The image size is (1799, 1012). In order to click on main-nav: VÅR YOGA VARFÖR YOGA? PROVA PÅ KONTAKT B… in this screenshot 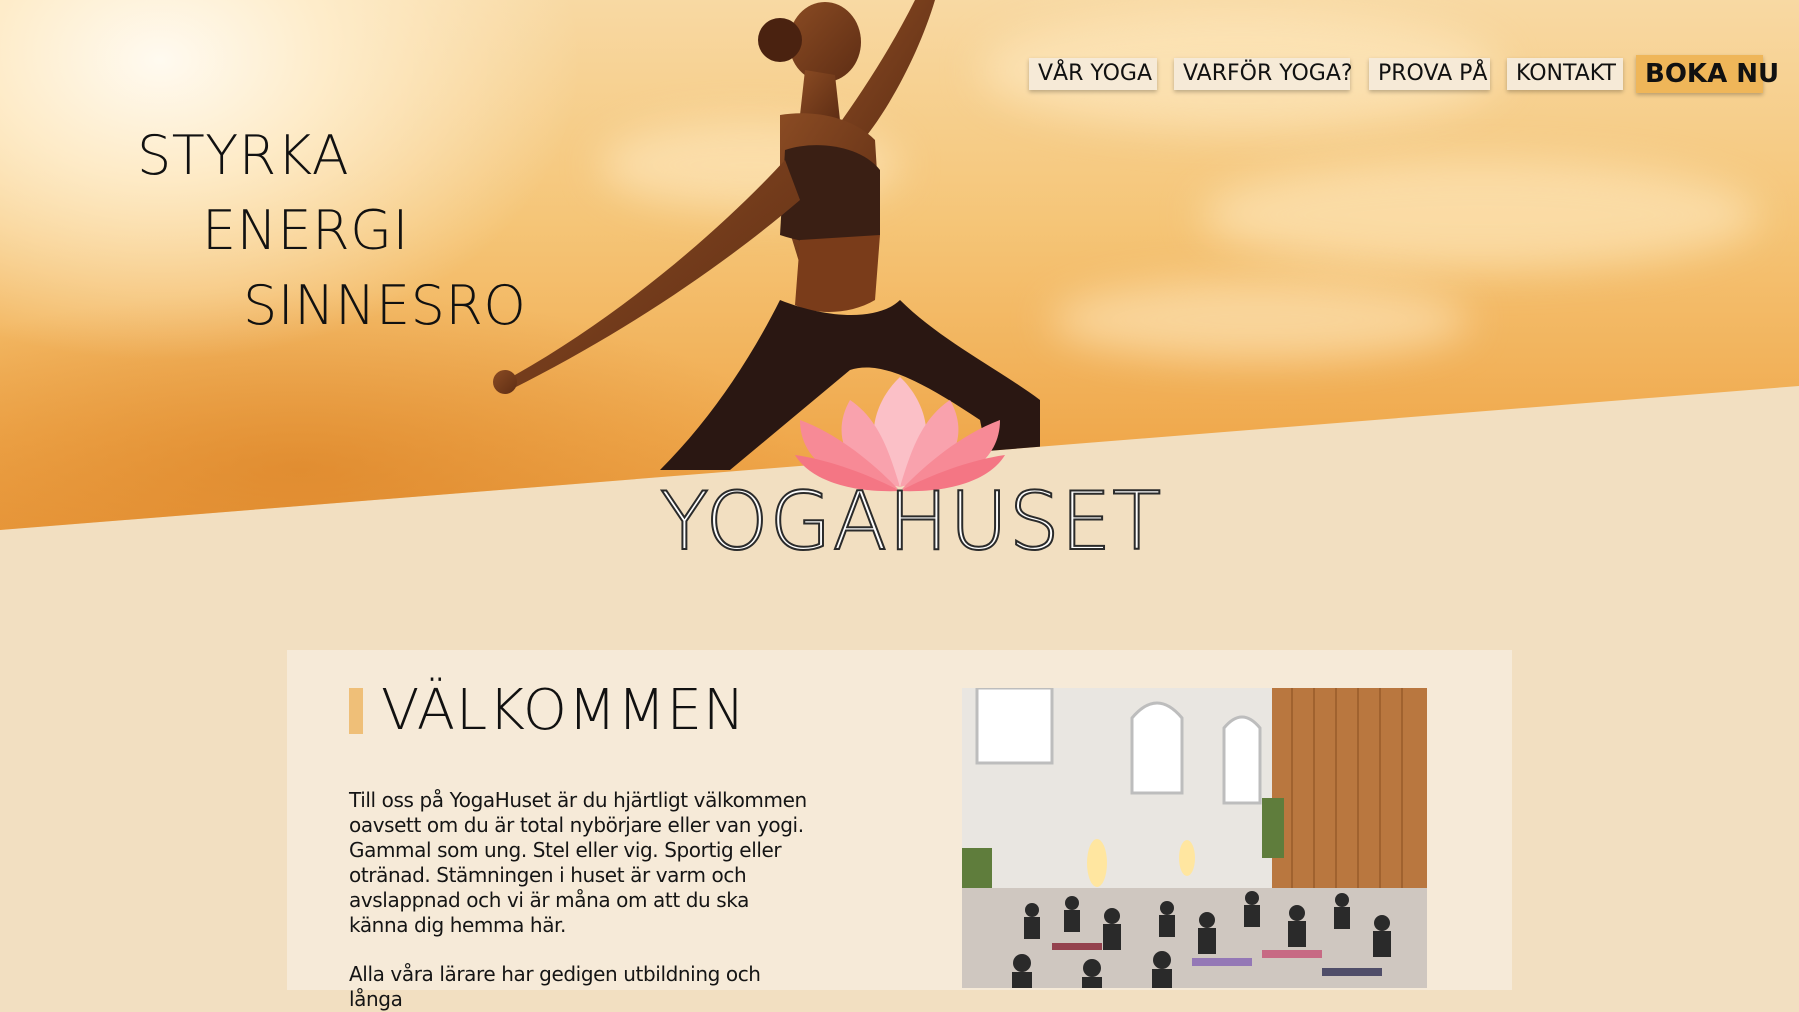, I will do `click(899, 76)`.